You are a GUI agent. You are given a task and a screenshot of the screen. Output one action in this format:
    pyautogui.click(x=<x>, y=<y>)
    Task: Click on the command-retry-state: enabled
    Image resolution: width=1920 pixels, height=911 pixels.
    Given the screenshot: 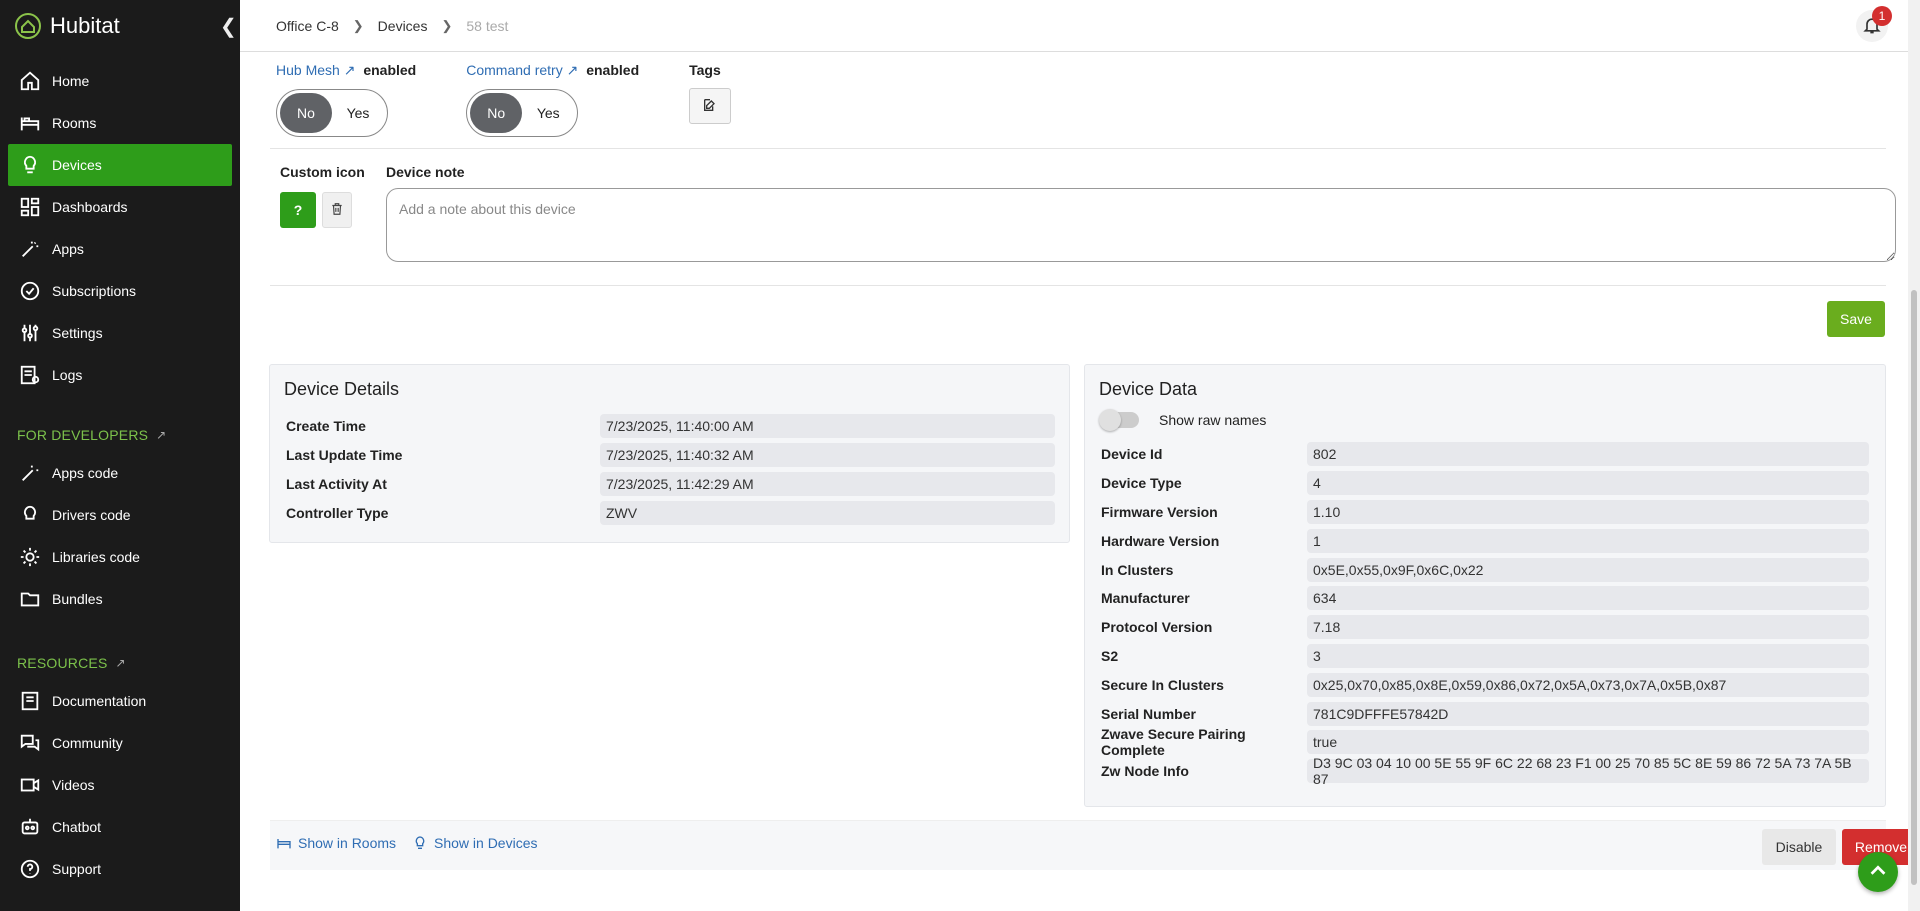 What is the action you would take?
    pyautogui.click(x=613, y=70)
    